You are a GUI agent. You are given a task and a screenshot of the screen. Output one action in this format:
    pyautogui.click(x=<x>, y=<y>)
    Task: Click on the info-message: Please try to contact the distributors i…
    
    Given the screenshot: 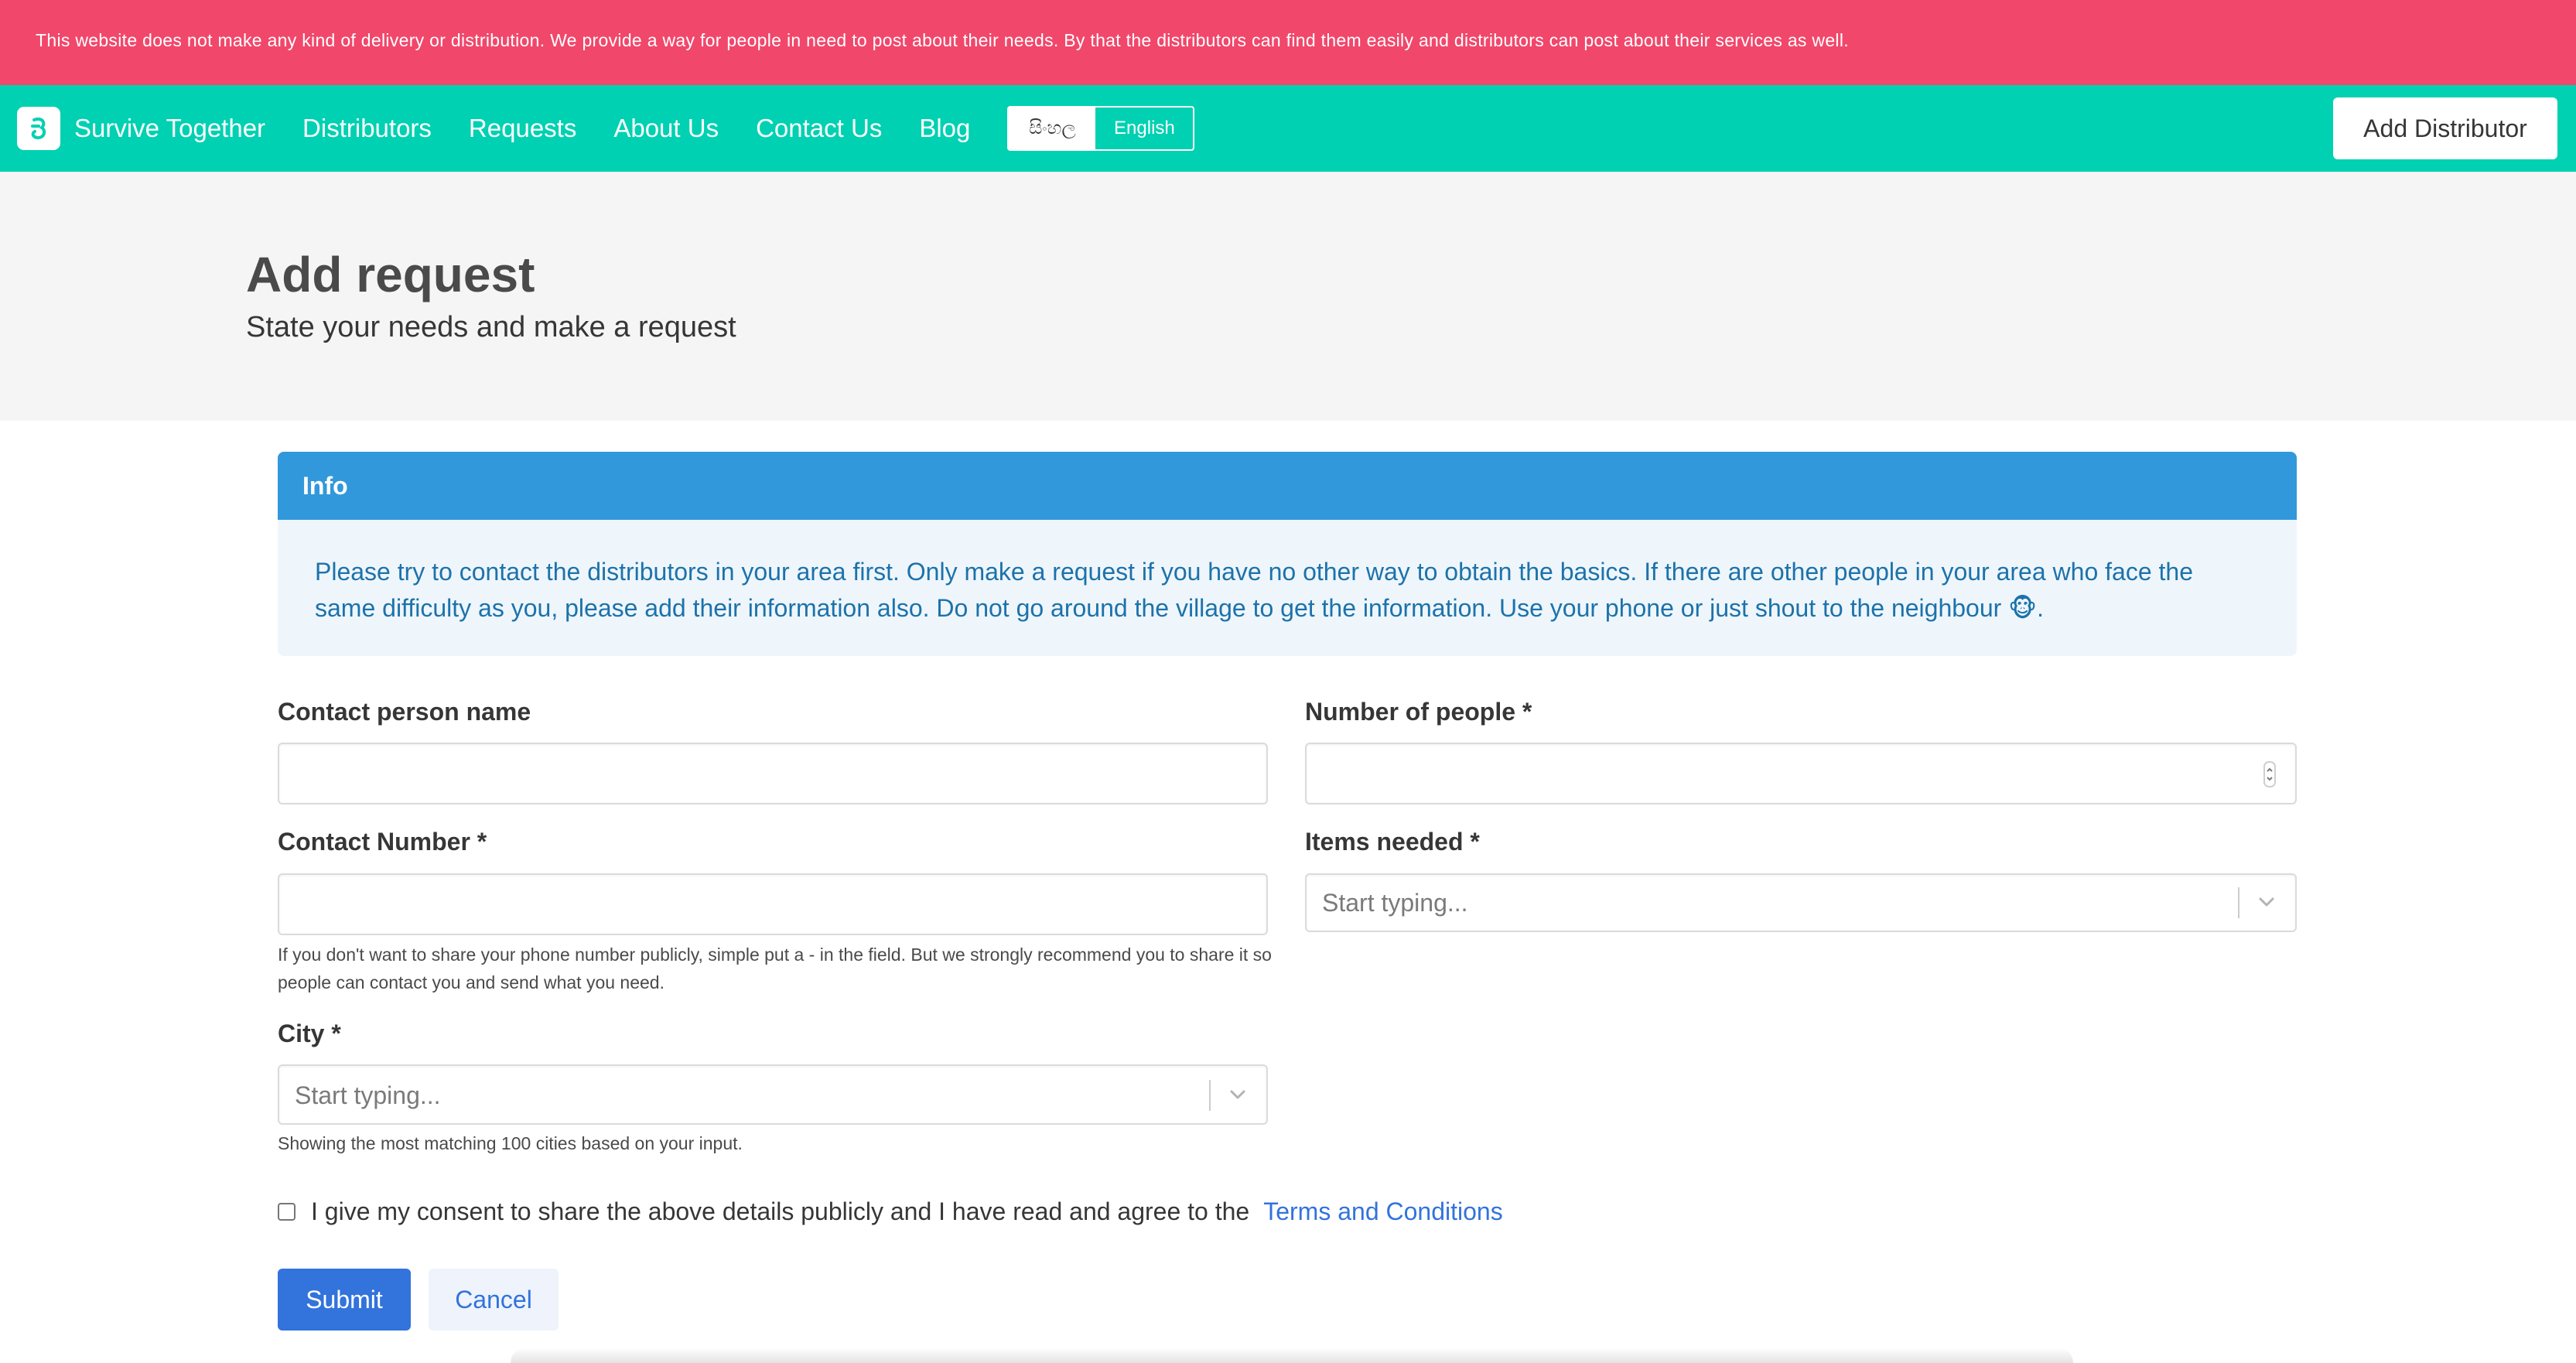 What is the action you would take?
    pyautogui.click(x=1287, y=588)
    